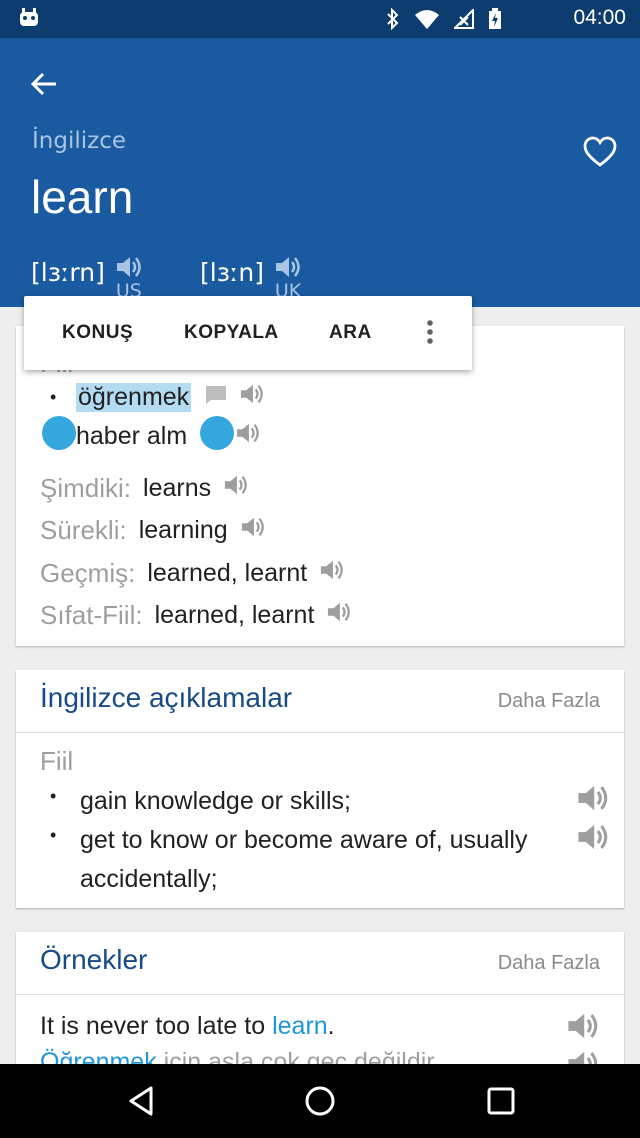  Describe the element at coordinates (82, 197) in the screenshot. I see `headword: learn` at that location.